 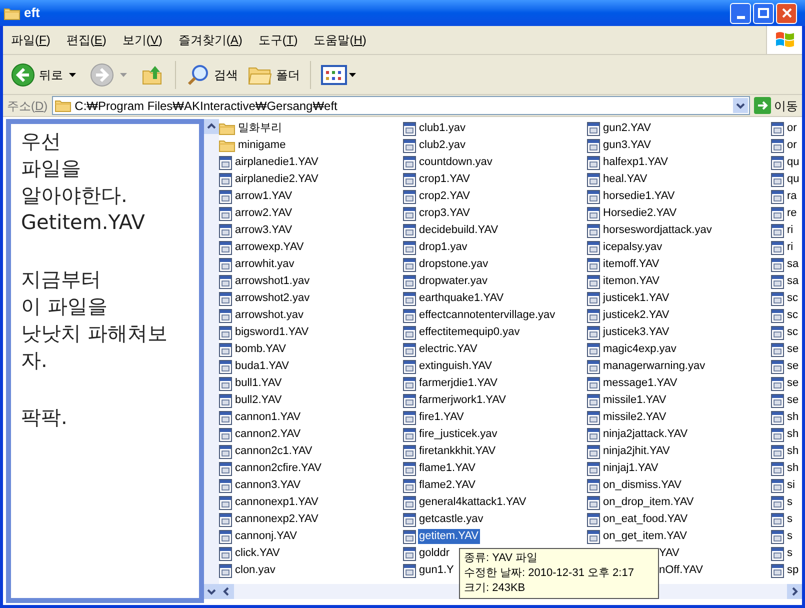 What do you see at coordinates (495, 588) in the screenshot?
I see `tooltip-text: 크기: 243KB` at bounding box center [495, 588].